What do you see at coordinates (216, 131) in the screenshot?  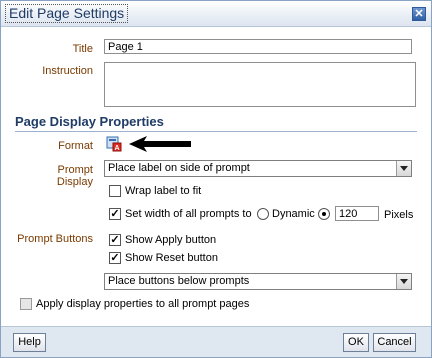 I see `section-divider` at bounding box center [216, 131].